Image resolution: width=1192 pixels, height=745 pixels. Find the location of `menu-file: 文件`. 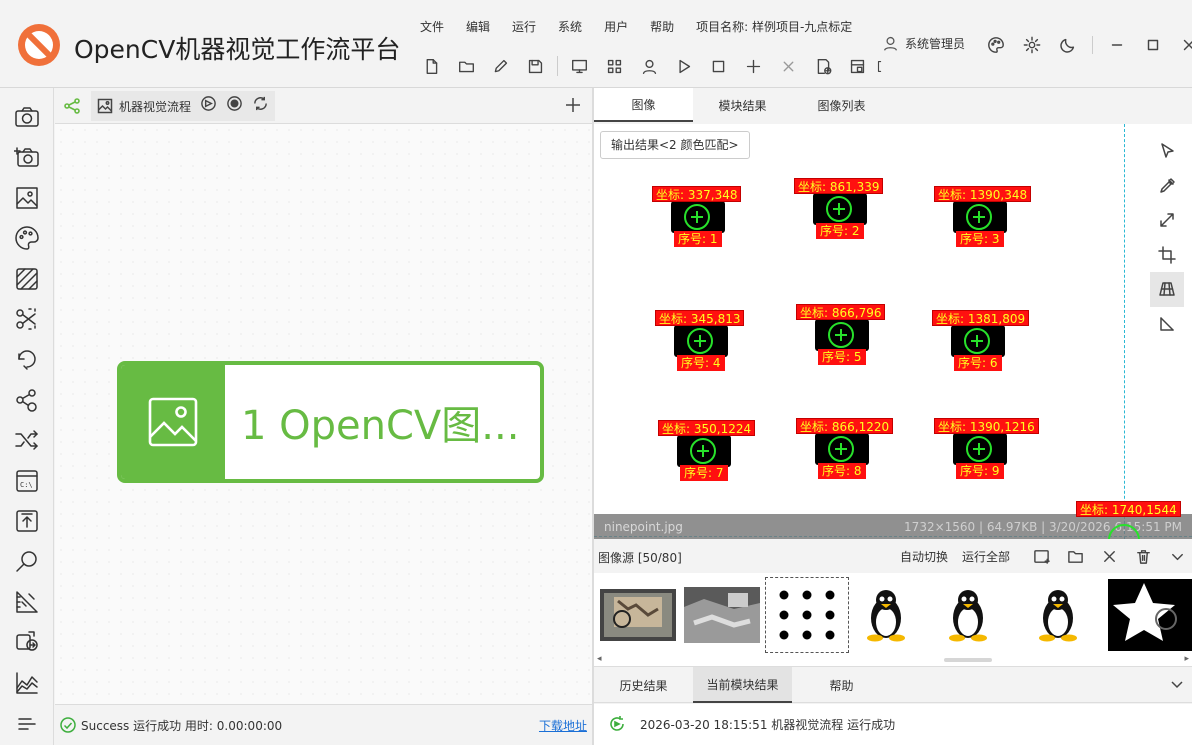

menu-file: 文件 is located at coordinates (432, 26).